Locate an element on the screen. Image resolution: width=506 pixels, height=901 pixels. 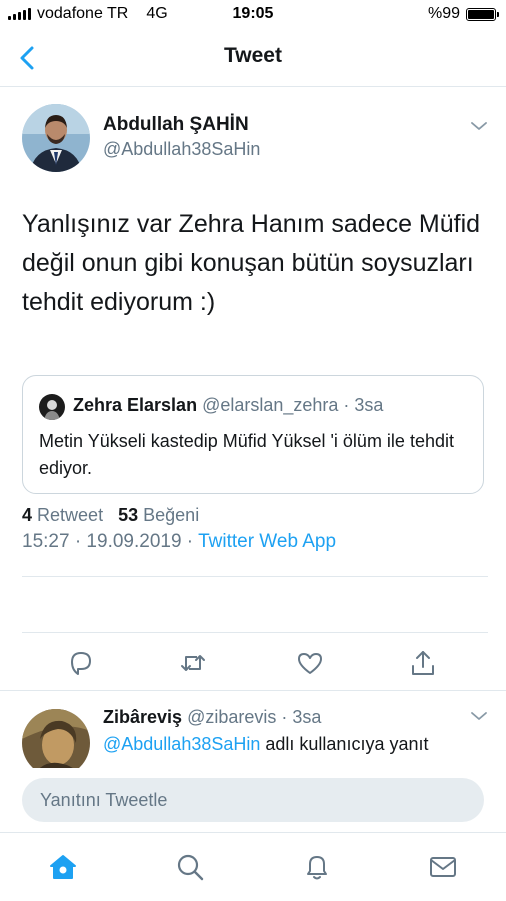
tab-bar is located at coordinates (253, 866).